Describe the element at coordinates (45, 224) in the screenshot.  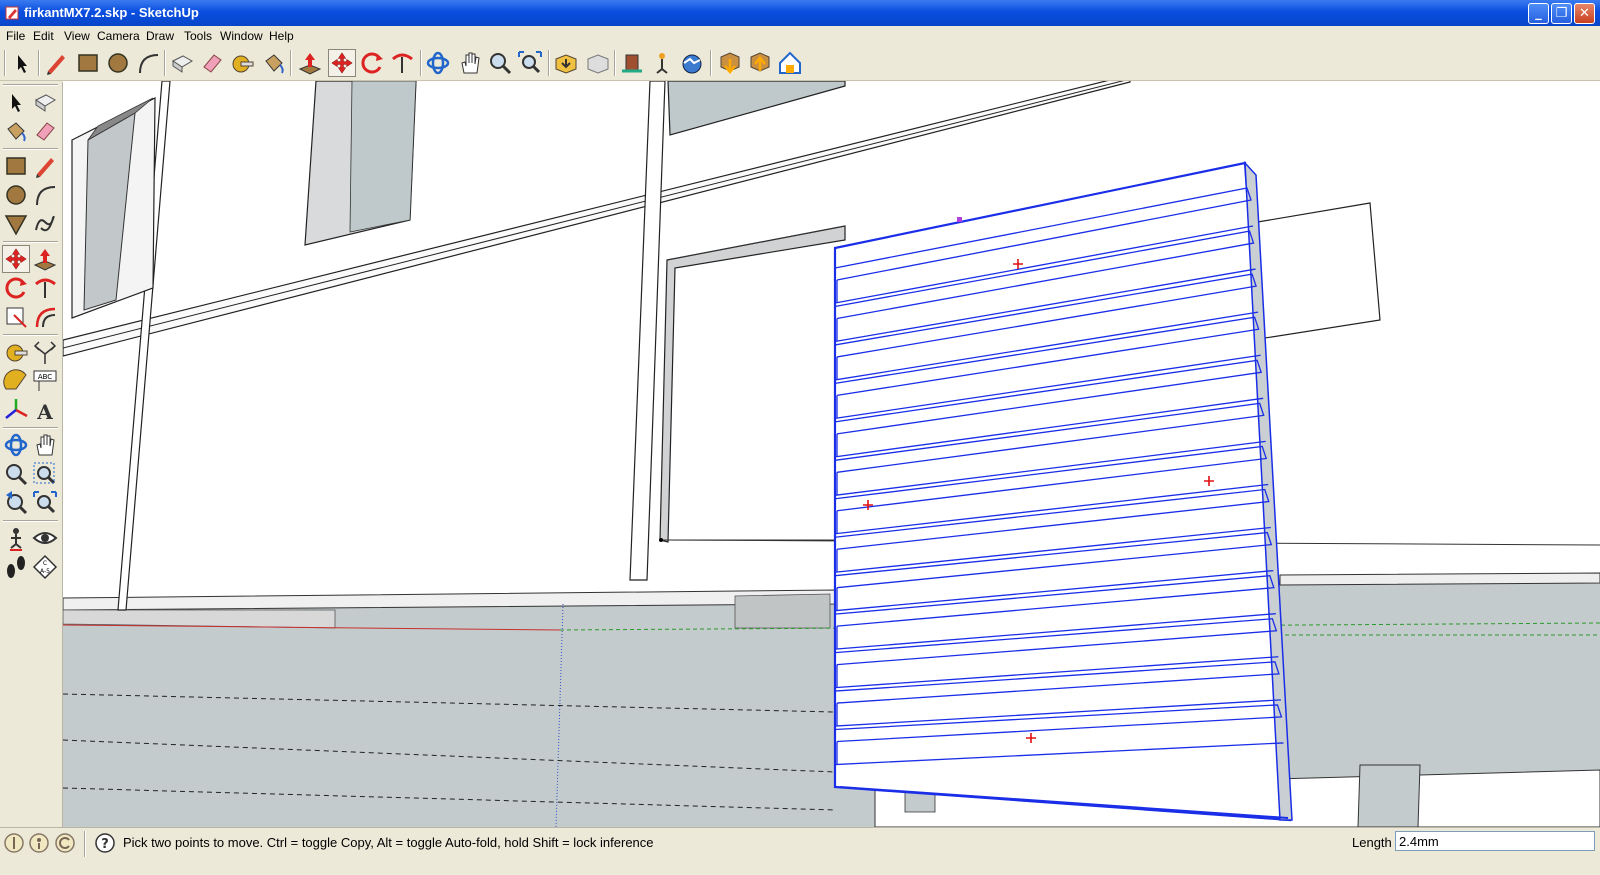
I see `freehand-icon` at that location.